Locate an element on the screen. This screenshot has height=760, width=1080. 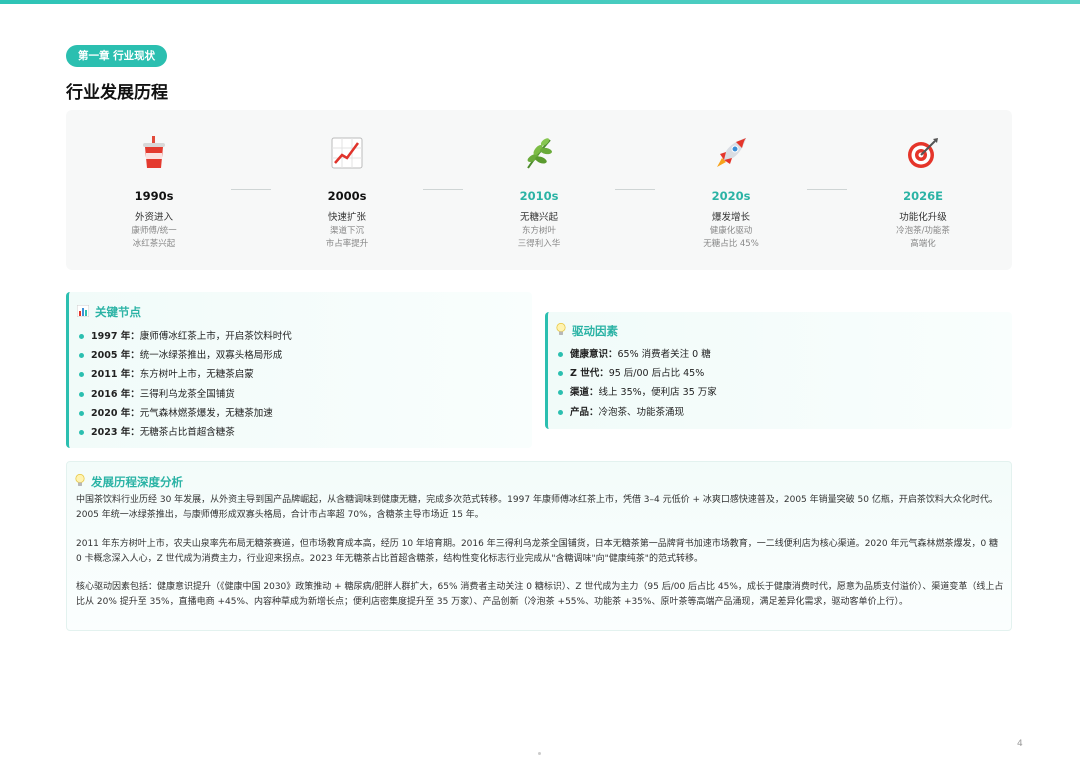
timeline-year: 2010s is located at coordinates (539, 196).